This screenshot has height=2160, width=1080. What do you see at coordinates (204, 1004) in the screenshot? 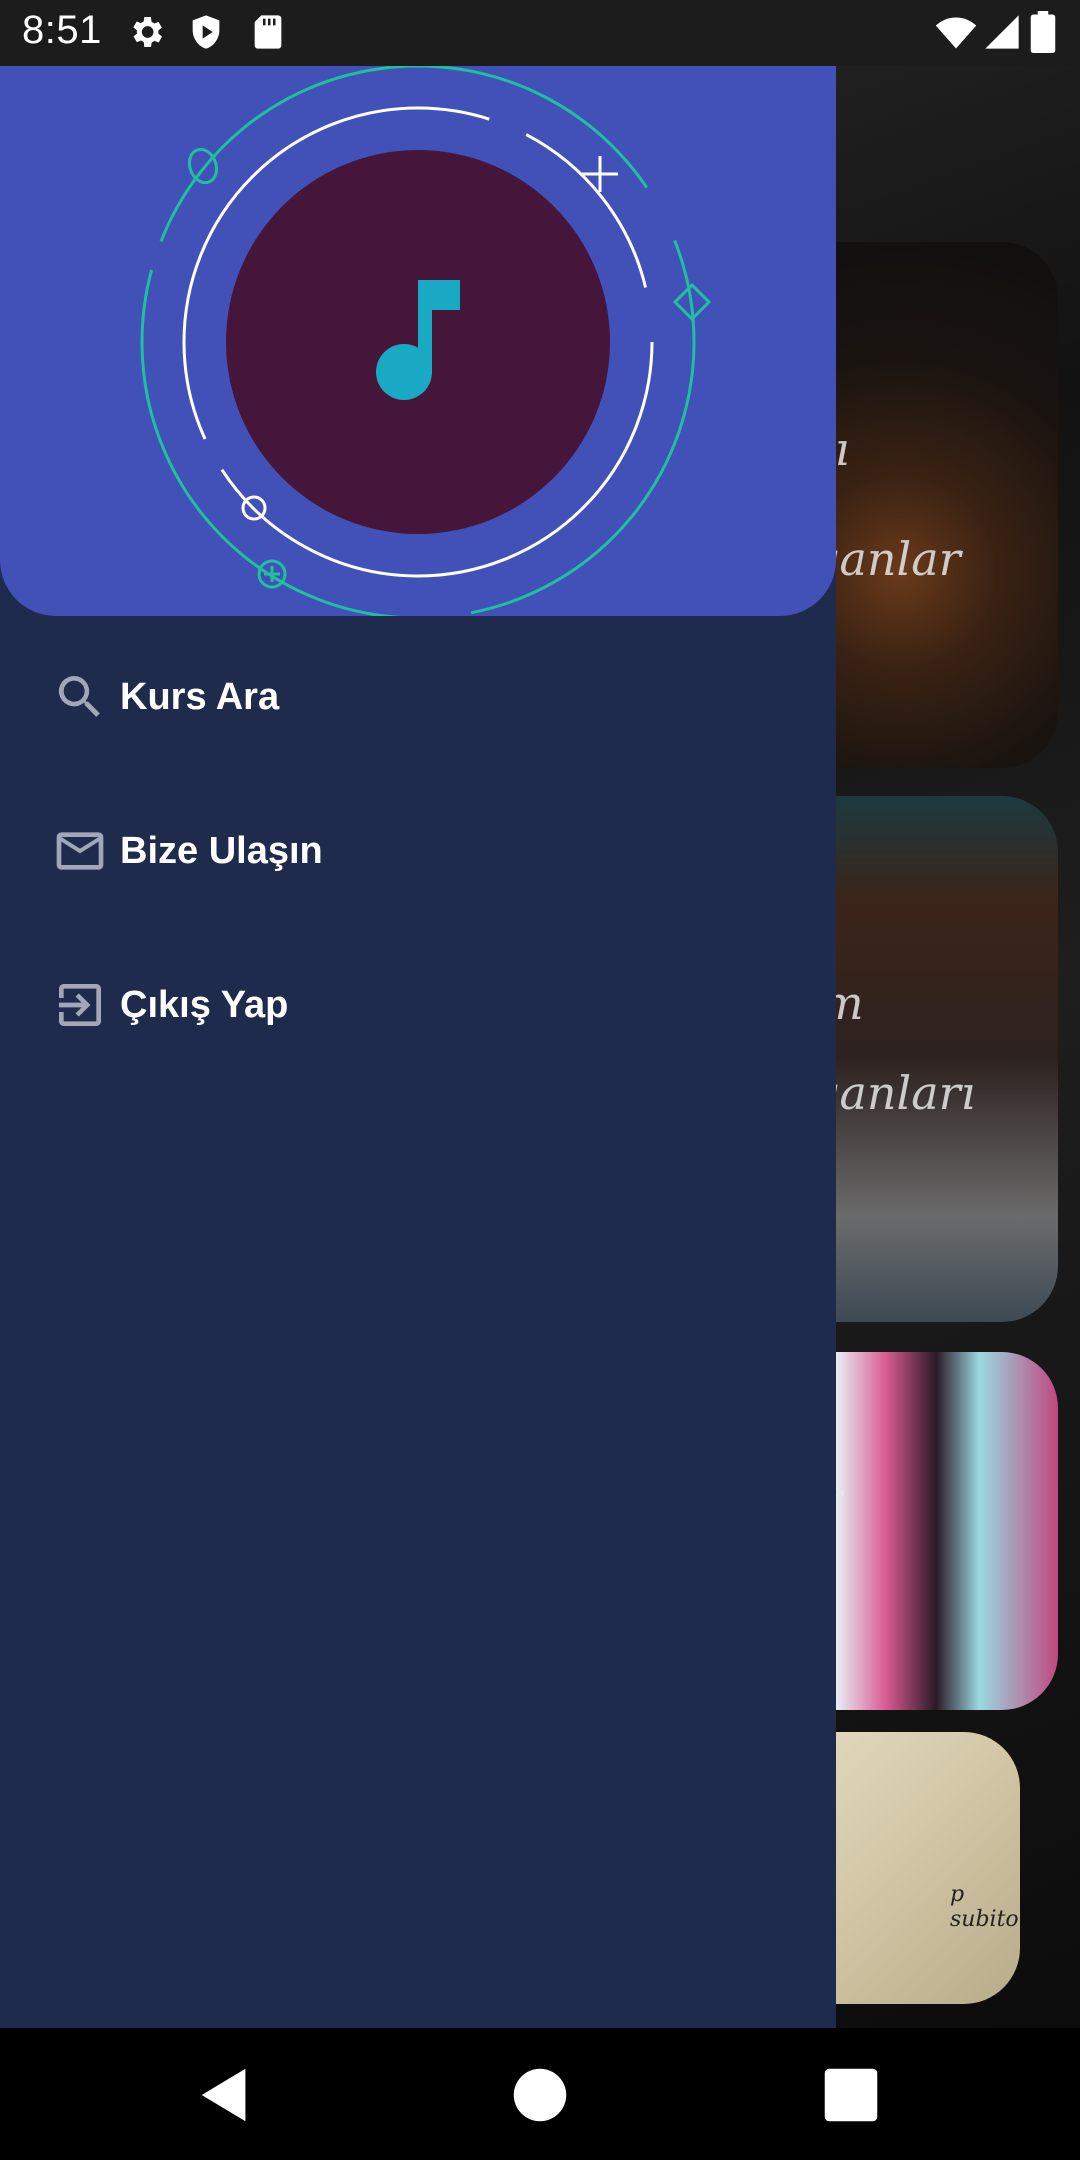
I see `menu-item-label: Çıkış Yap` at bounding box center [204, 1004].